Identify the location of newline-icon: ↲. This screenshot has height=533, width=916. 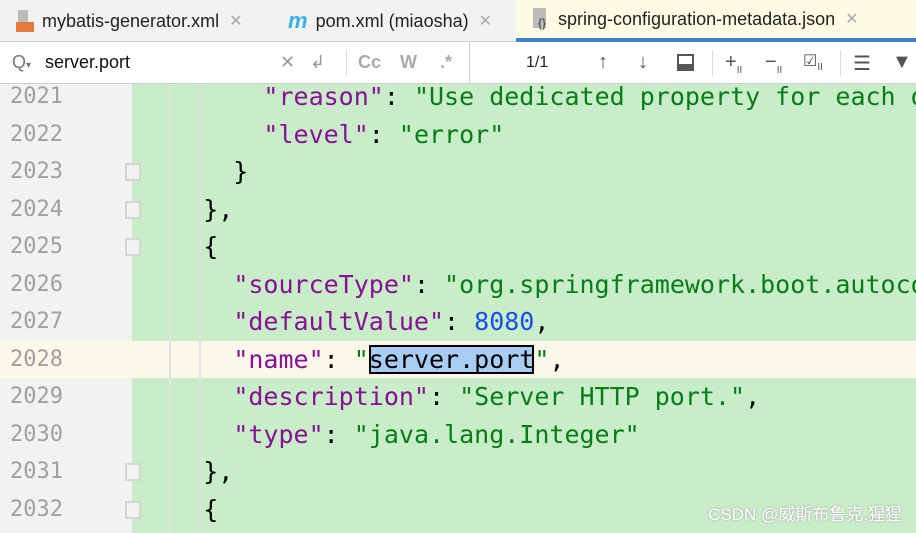
(317, 62).